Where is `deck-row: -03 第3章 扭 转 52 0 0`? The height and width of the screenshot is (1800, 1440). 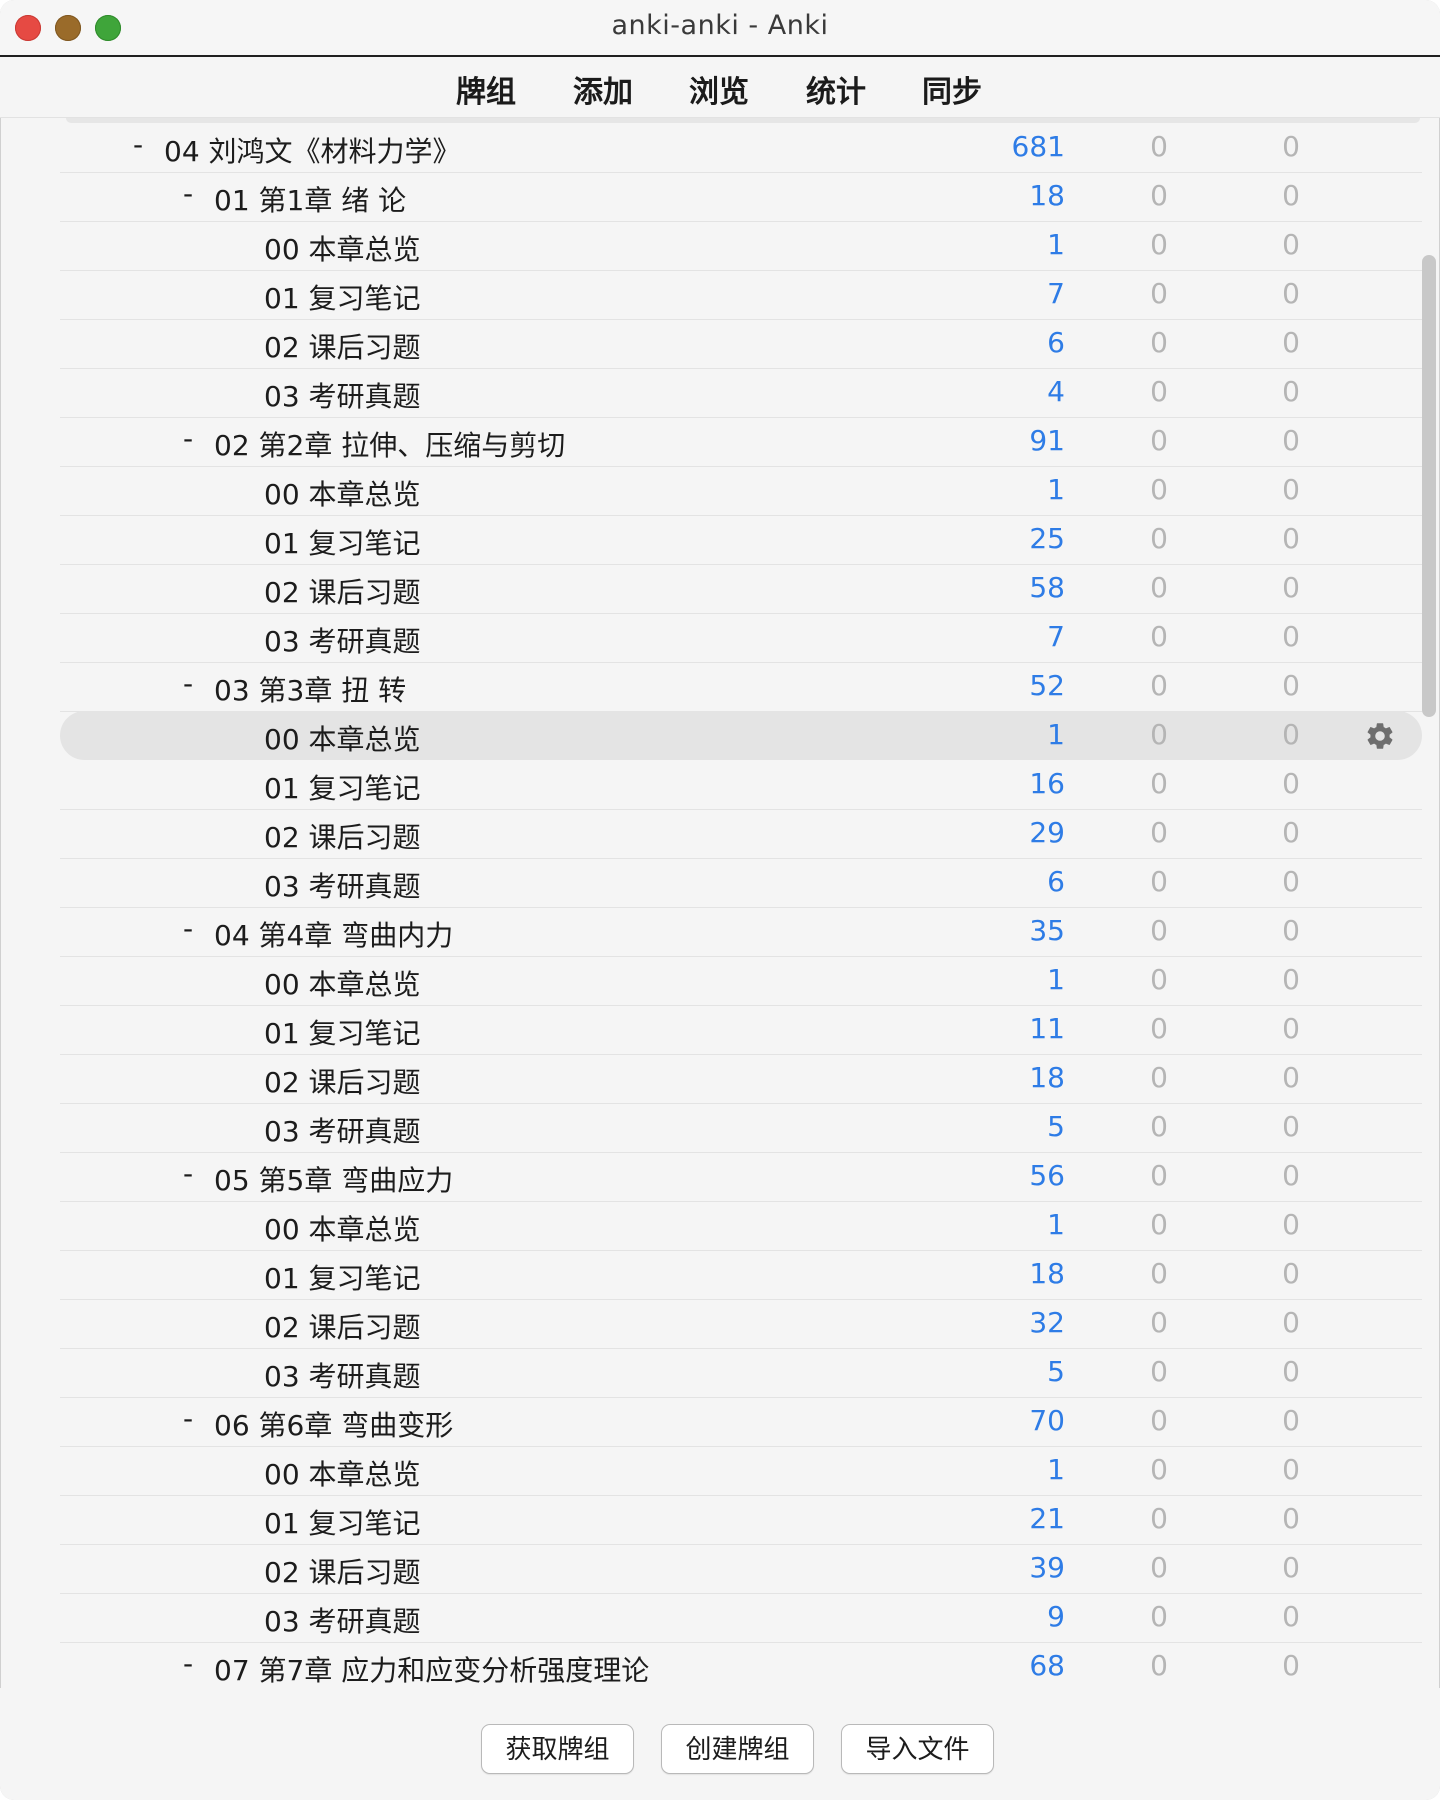
deck-row: -03 第3章 扭 转 52 0 0 is located at coordinates (741, 687).